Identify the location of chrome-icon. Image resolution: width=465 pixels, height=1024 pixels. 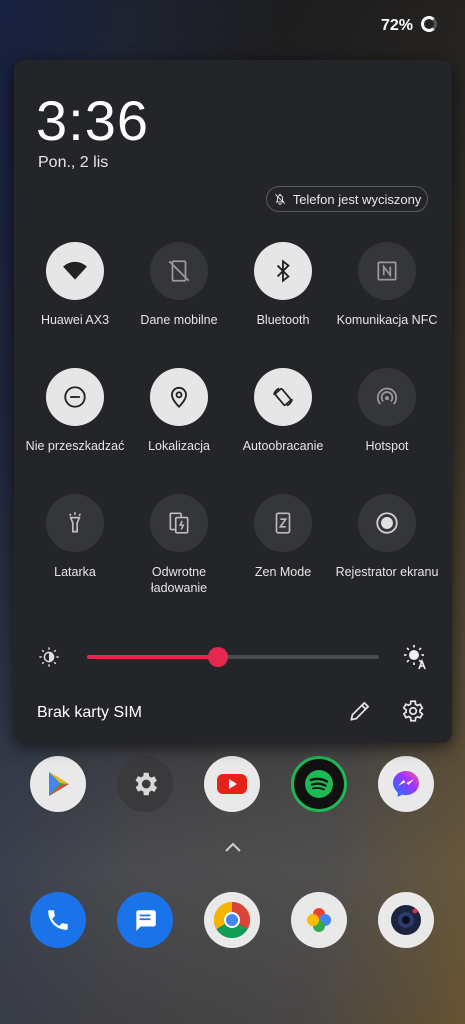
(232, 920).